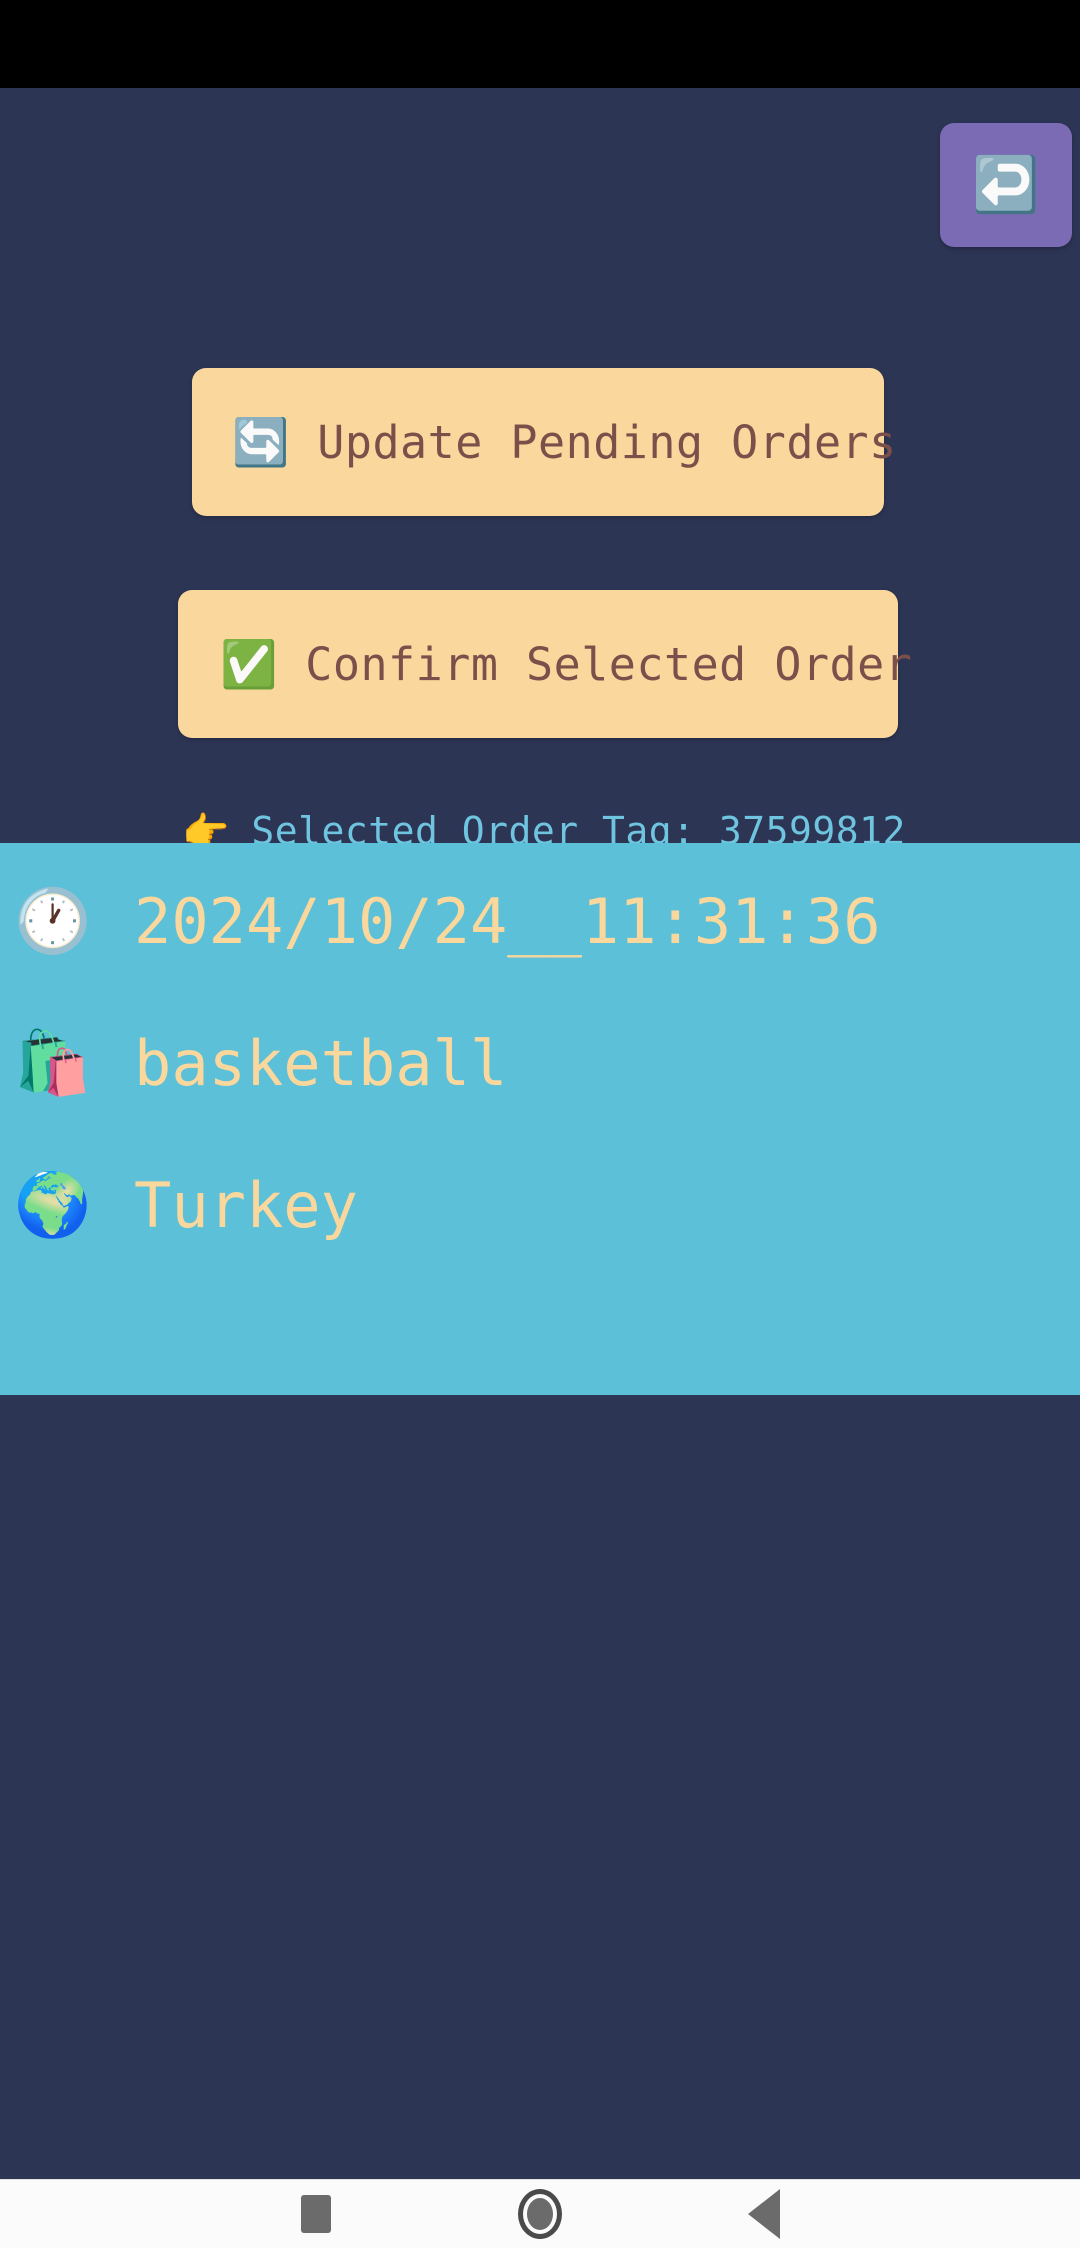 The image size is (1080, 2248). What do you see at coordinates (607, 442) in the screenshot?
I see `update-pending-orders-label: Update Pending Orders` at bounding box center [607, 442].